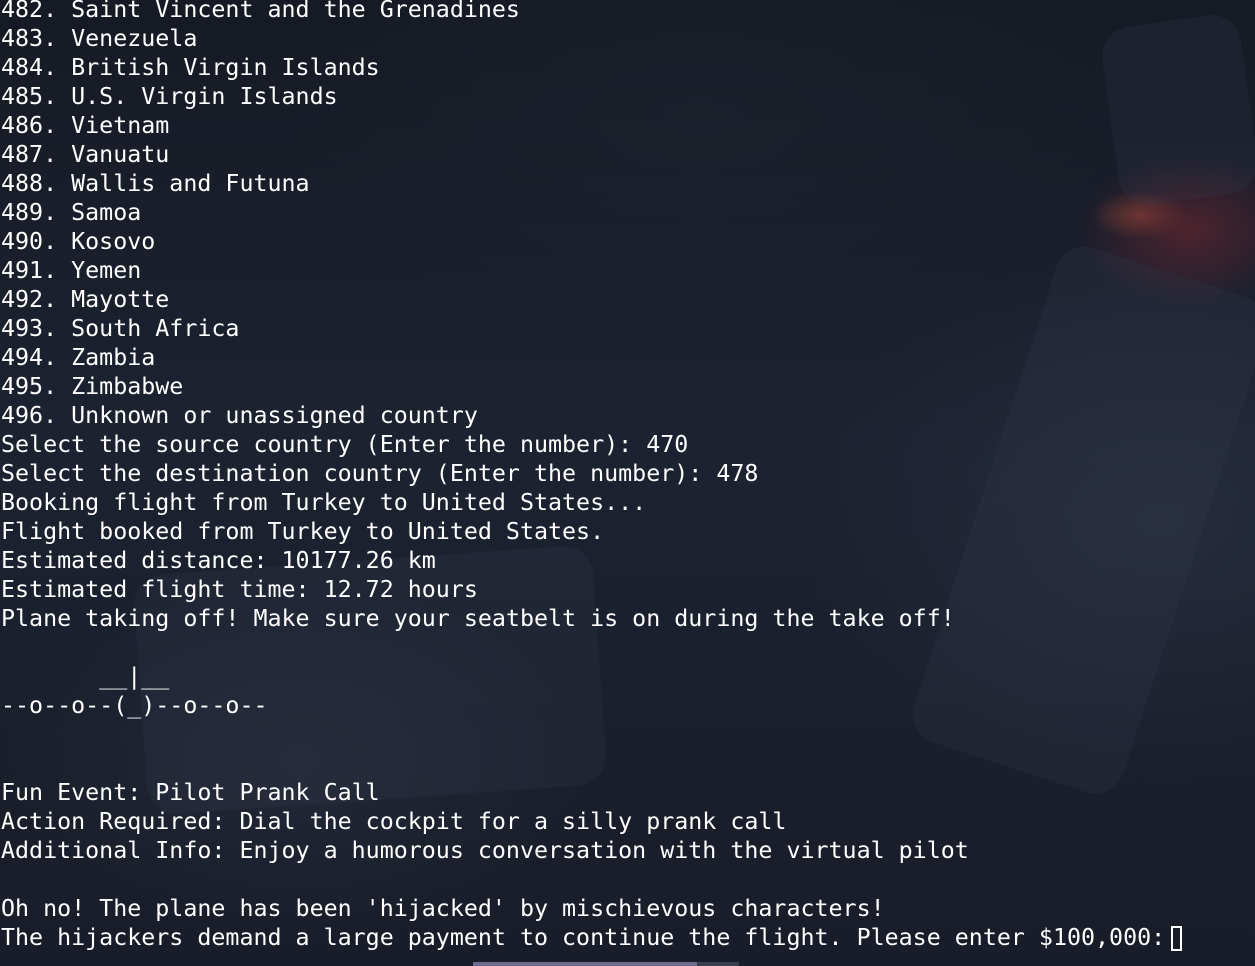 This screenshot has width=1255, height=966. What do you see at coordinates (85, 676) in the screenshot?
I see `ascii-plane-top: __|__` at bounding box center [85, 676].